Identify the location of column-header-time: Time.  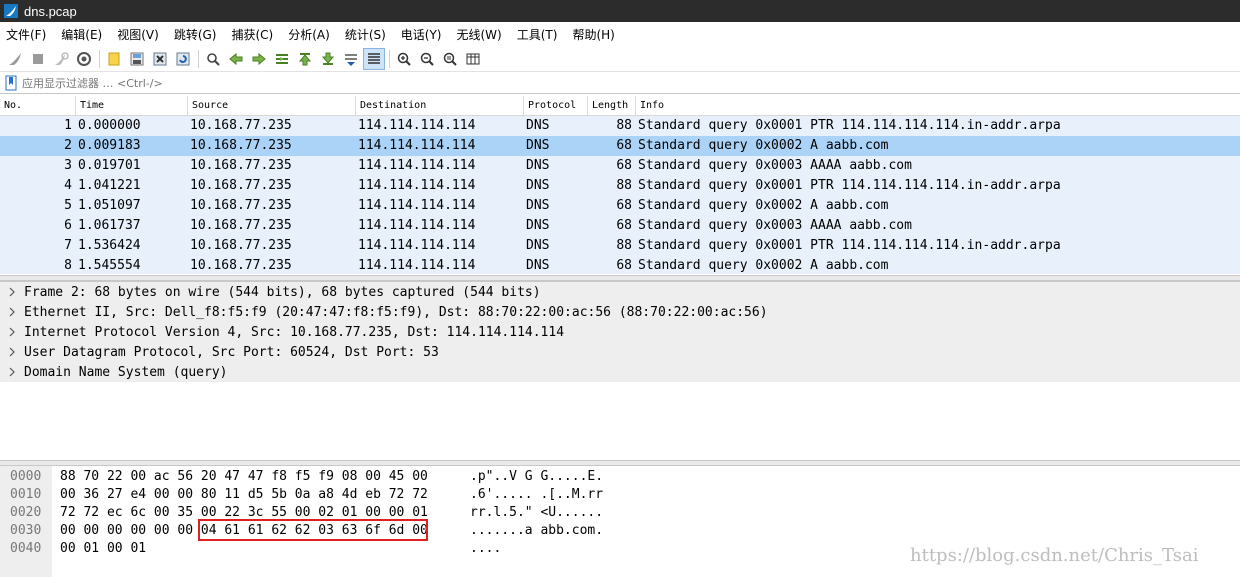
(132, 105).